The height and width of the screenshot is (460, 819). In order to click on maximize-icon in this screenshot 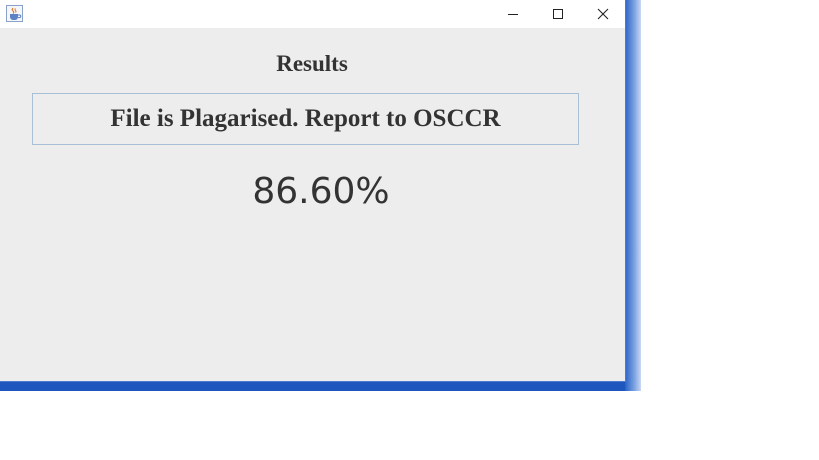, I will do `click(557, 14)`.